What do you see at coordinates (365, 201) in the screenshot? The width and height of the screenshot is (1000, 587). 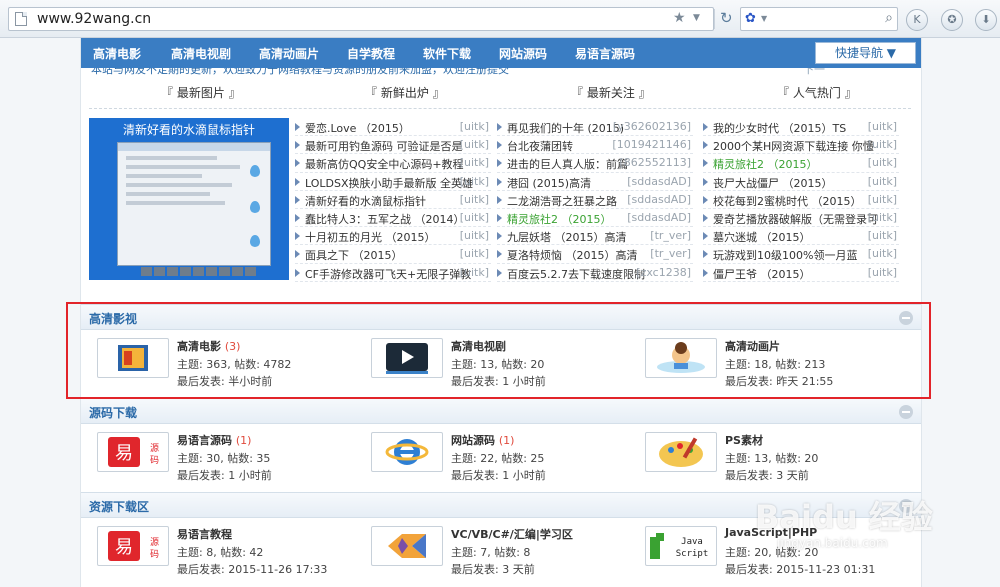 I see `list-item-title: 清新好看的水滴鼠标指针` at bounding box center [365, 201].